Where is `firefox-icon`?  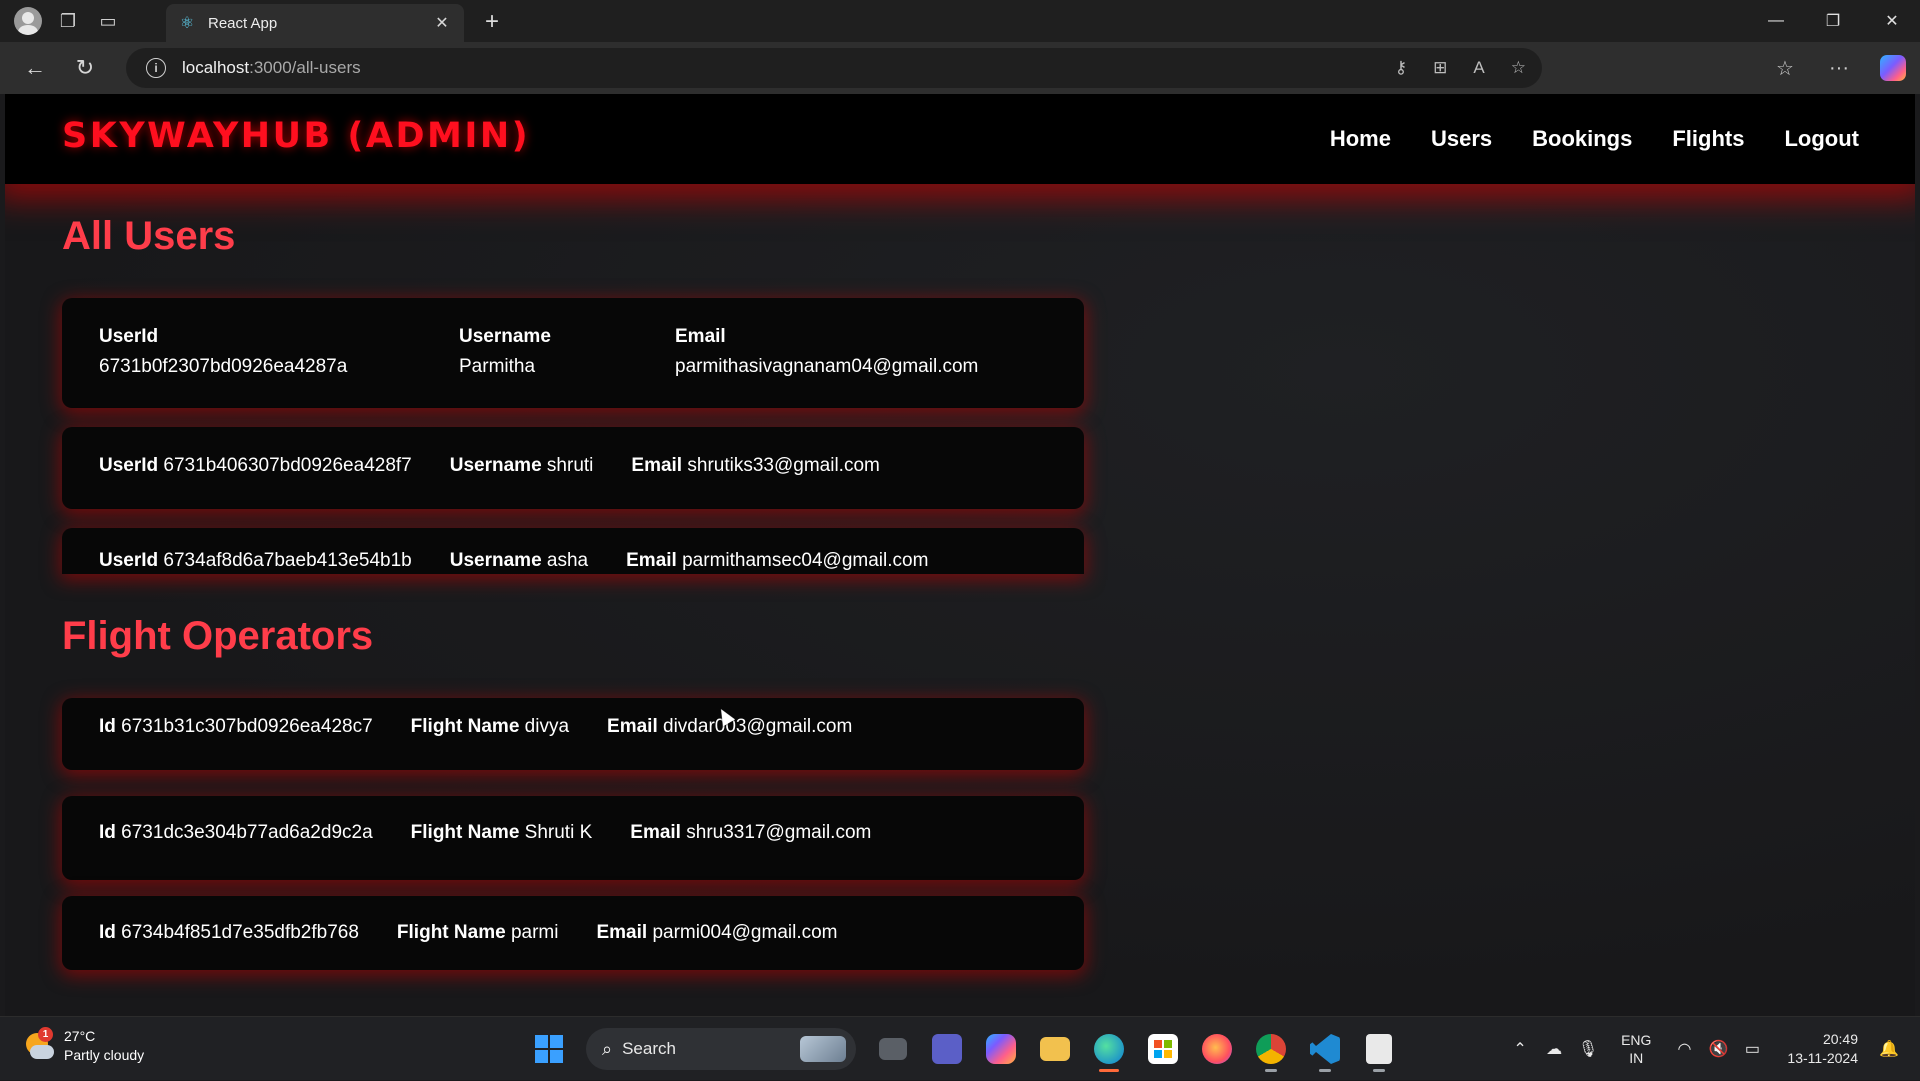
firefox-icon is located at coordinates (1217, 1049).